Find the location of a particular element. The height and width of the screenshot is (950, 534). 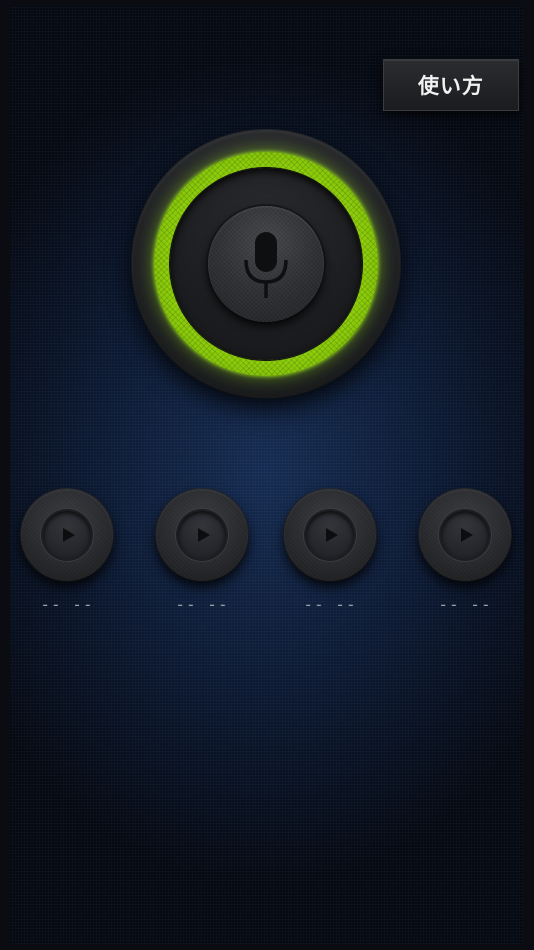

record-control is located at coordinates (266, 264).